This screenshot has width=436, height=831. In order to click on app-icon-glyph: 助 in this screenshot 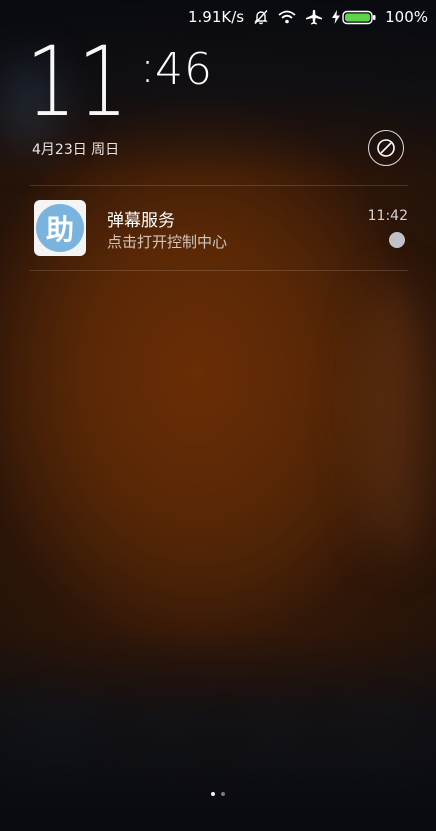, I will do `click(59, 229)`.